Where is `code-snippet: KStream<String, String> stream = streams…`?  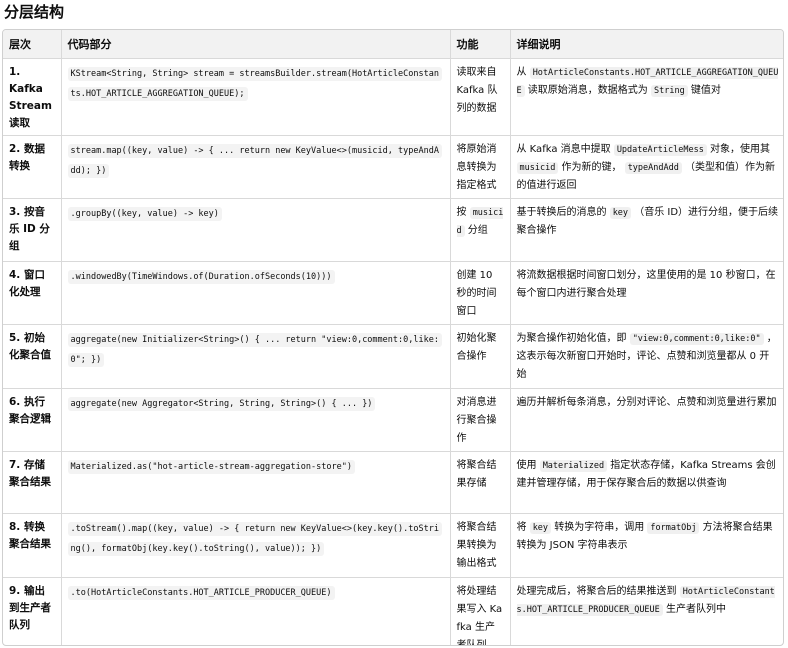
code-snippet: KStream<String, String> stream = streams… is located at coordinates (254, 84).